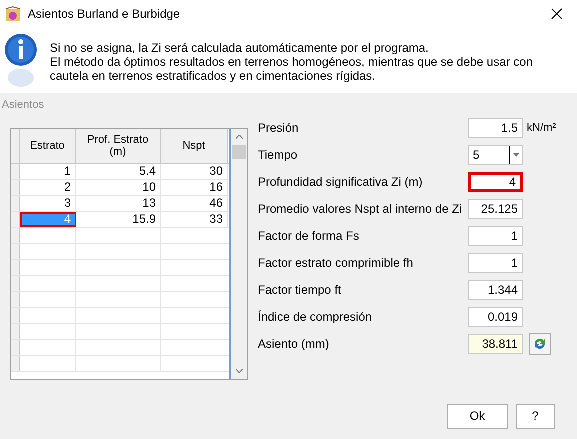  I want to click on column-header: Nspt, so click(194, 145).